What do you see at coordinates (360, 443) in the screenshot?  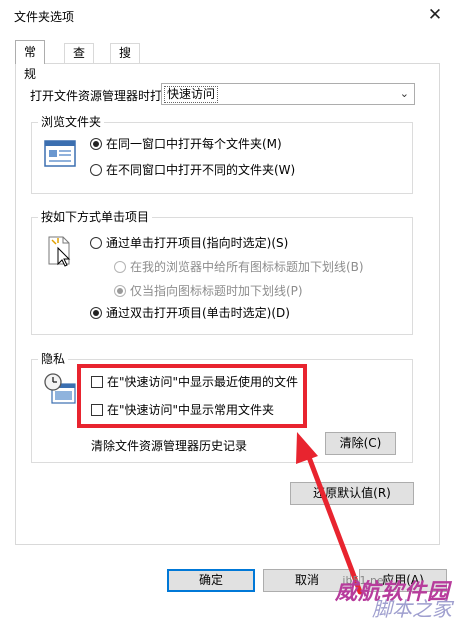 I see `clear-button: 清除(C)` at bounding box center [360, 443].